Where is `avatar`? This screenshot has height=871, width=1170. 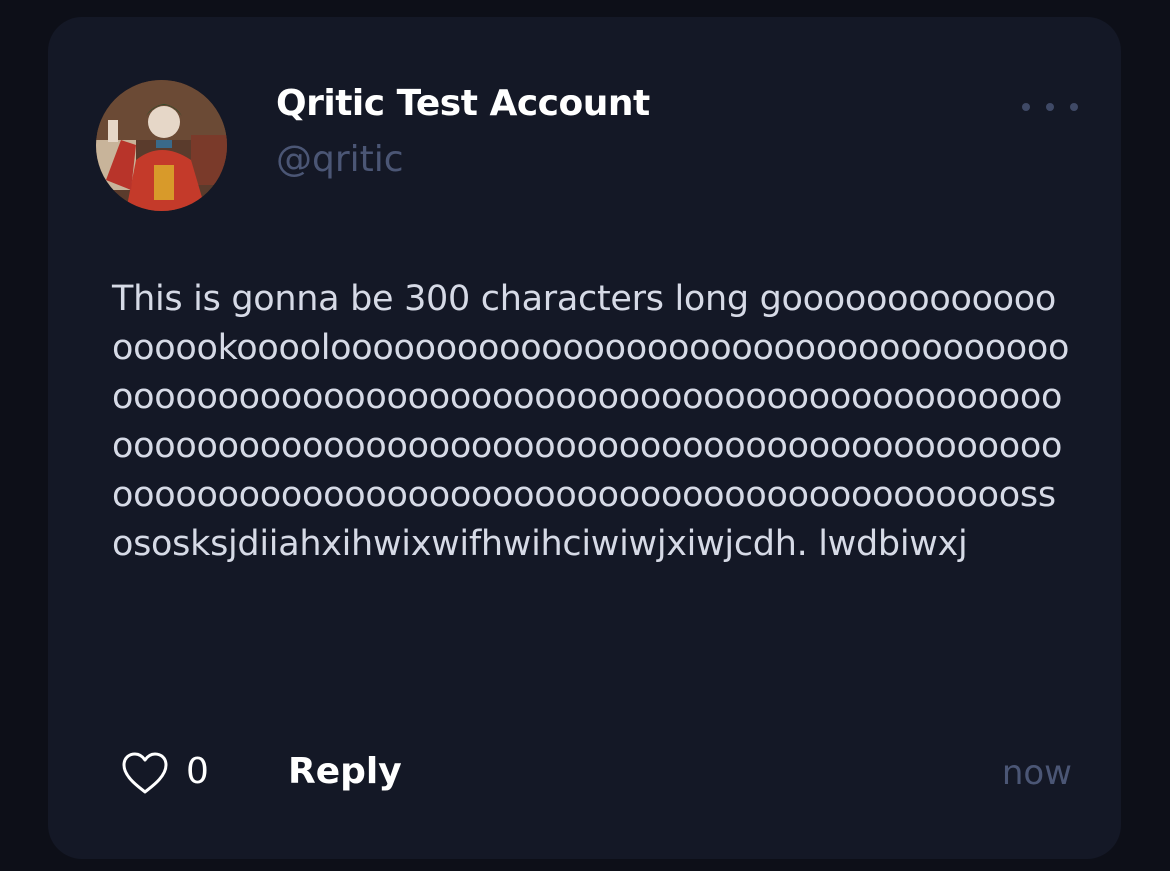 avatar is located at coordinates (161, 145).